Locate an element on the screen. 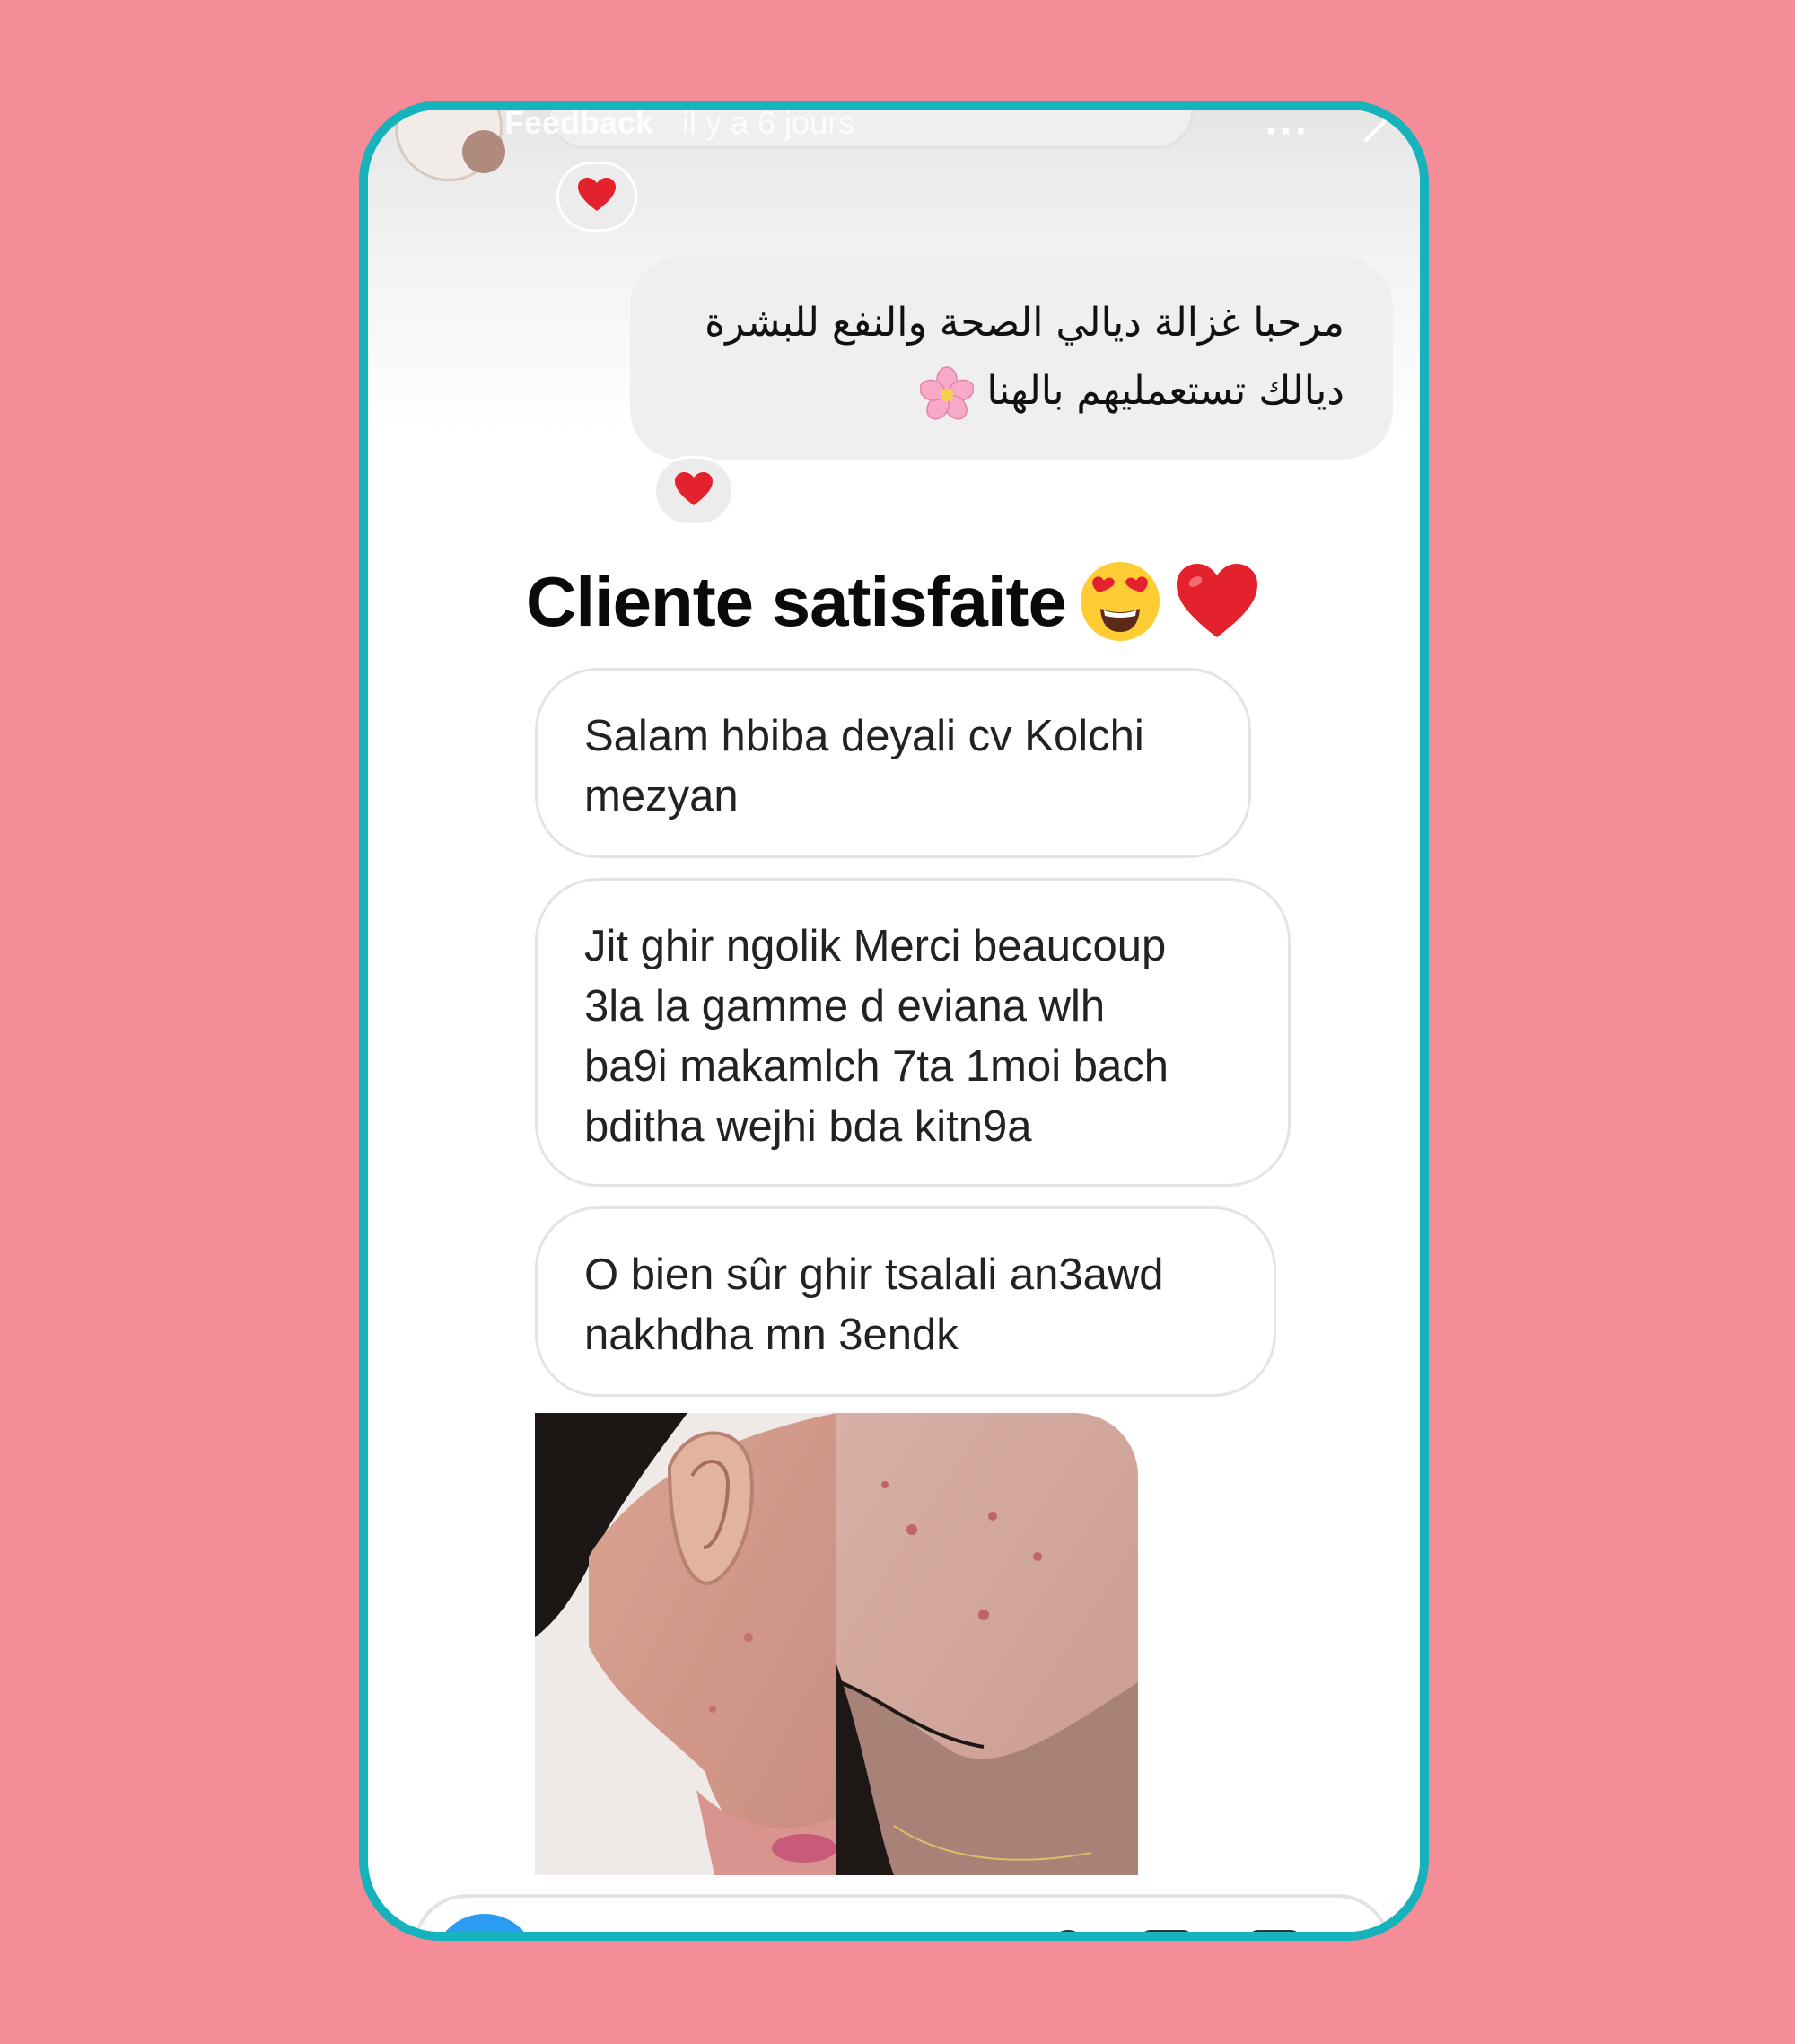  skin-progress-photo is located at coordinates (836, 1644).